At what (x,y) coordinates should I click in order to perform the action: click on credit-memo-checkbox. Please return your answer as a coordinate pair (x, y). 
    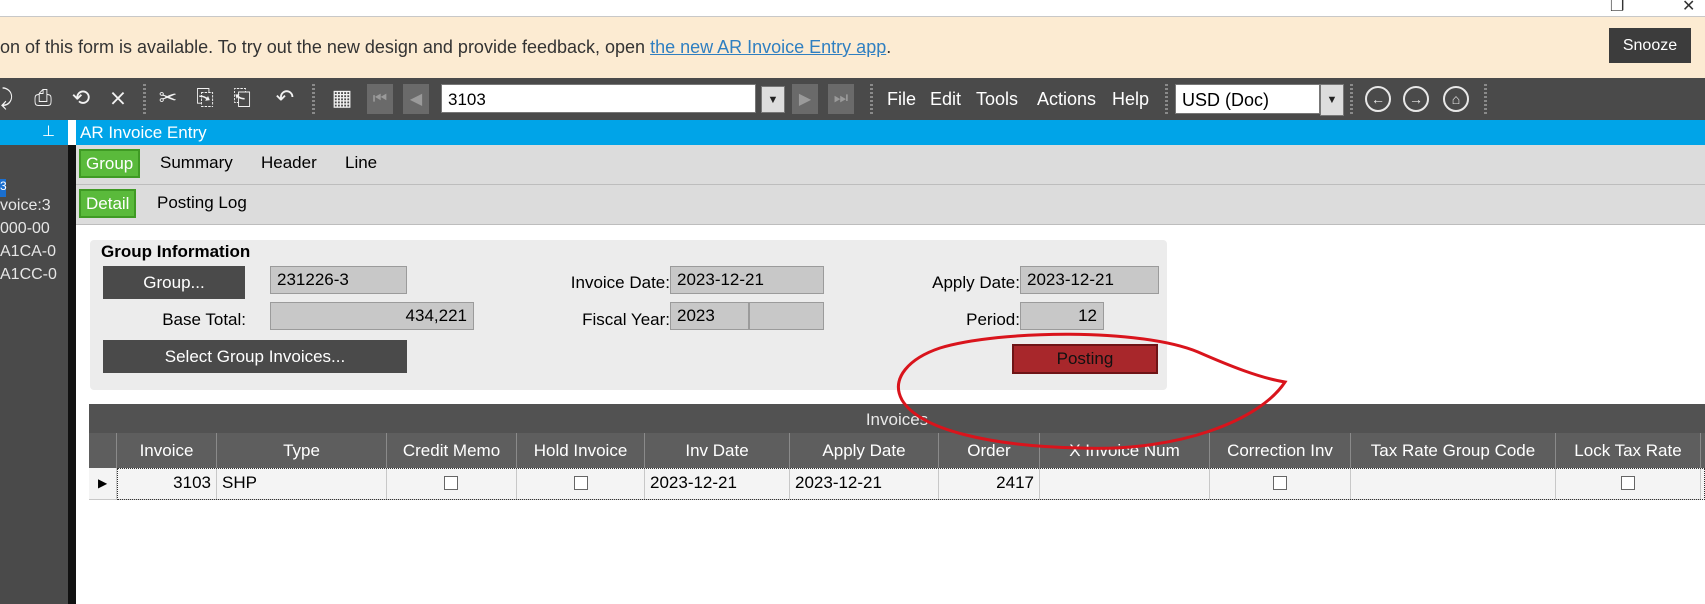
    Looking at the image, I should click on (451, 483).